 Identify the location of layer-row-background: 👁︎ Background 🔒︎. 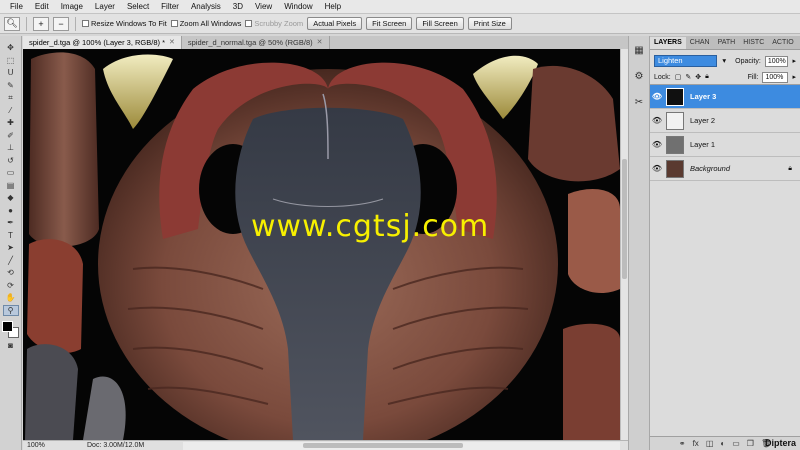
(725, 169).